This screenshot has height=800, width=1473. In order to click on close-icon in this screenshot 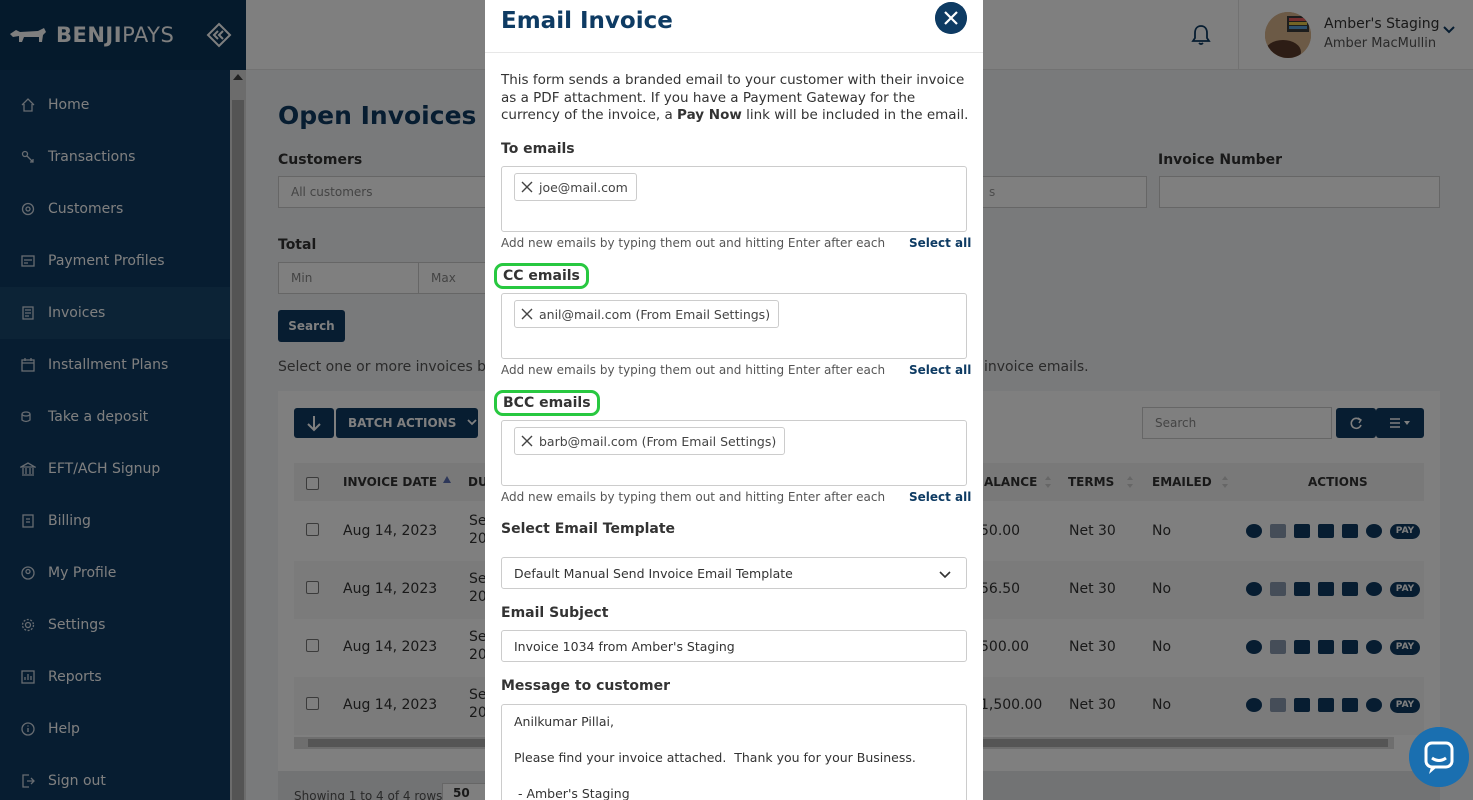, I will do `click(951, 18)`.